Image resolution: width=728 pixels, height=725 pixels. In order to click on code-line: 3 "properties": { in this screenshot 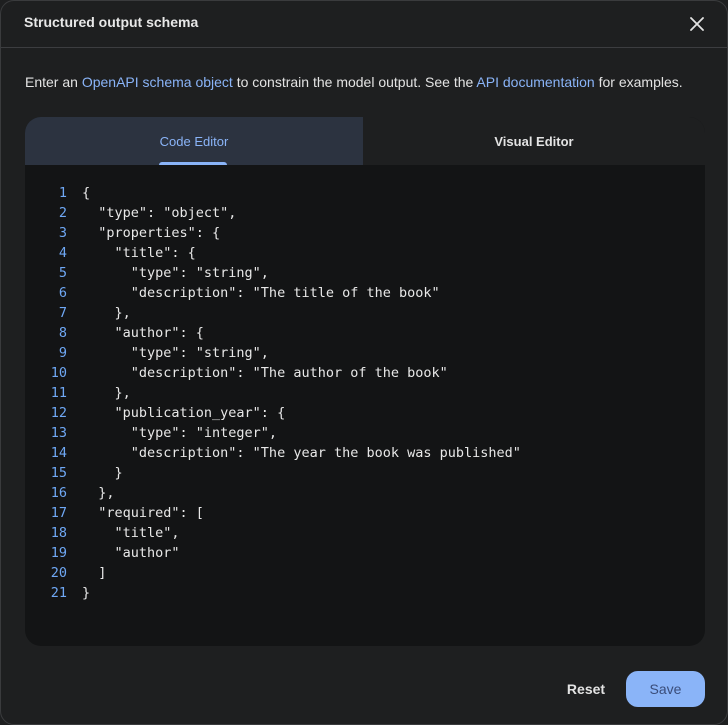, I will do `click(365, 233)`.